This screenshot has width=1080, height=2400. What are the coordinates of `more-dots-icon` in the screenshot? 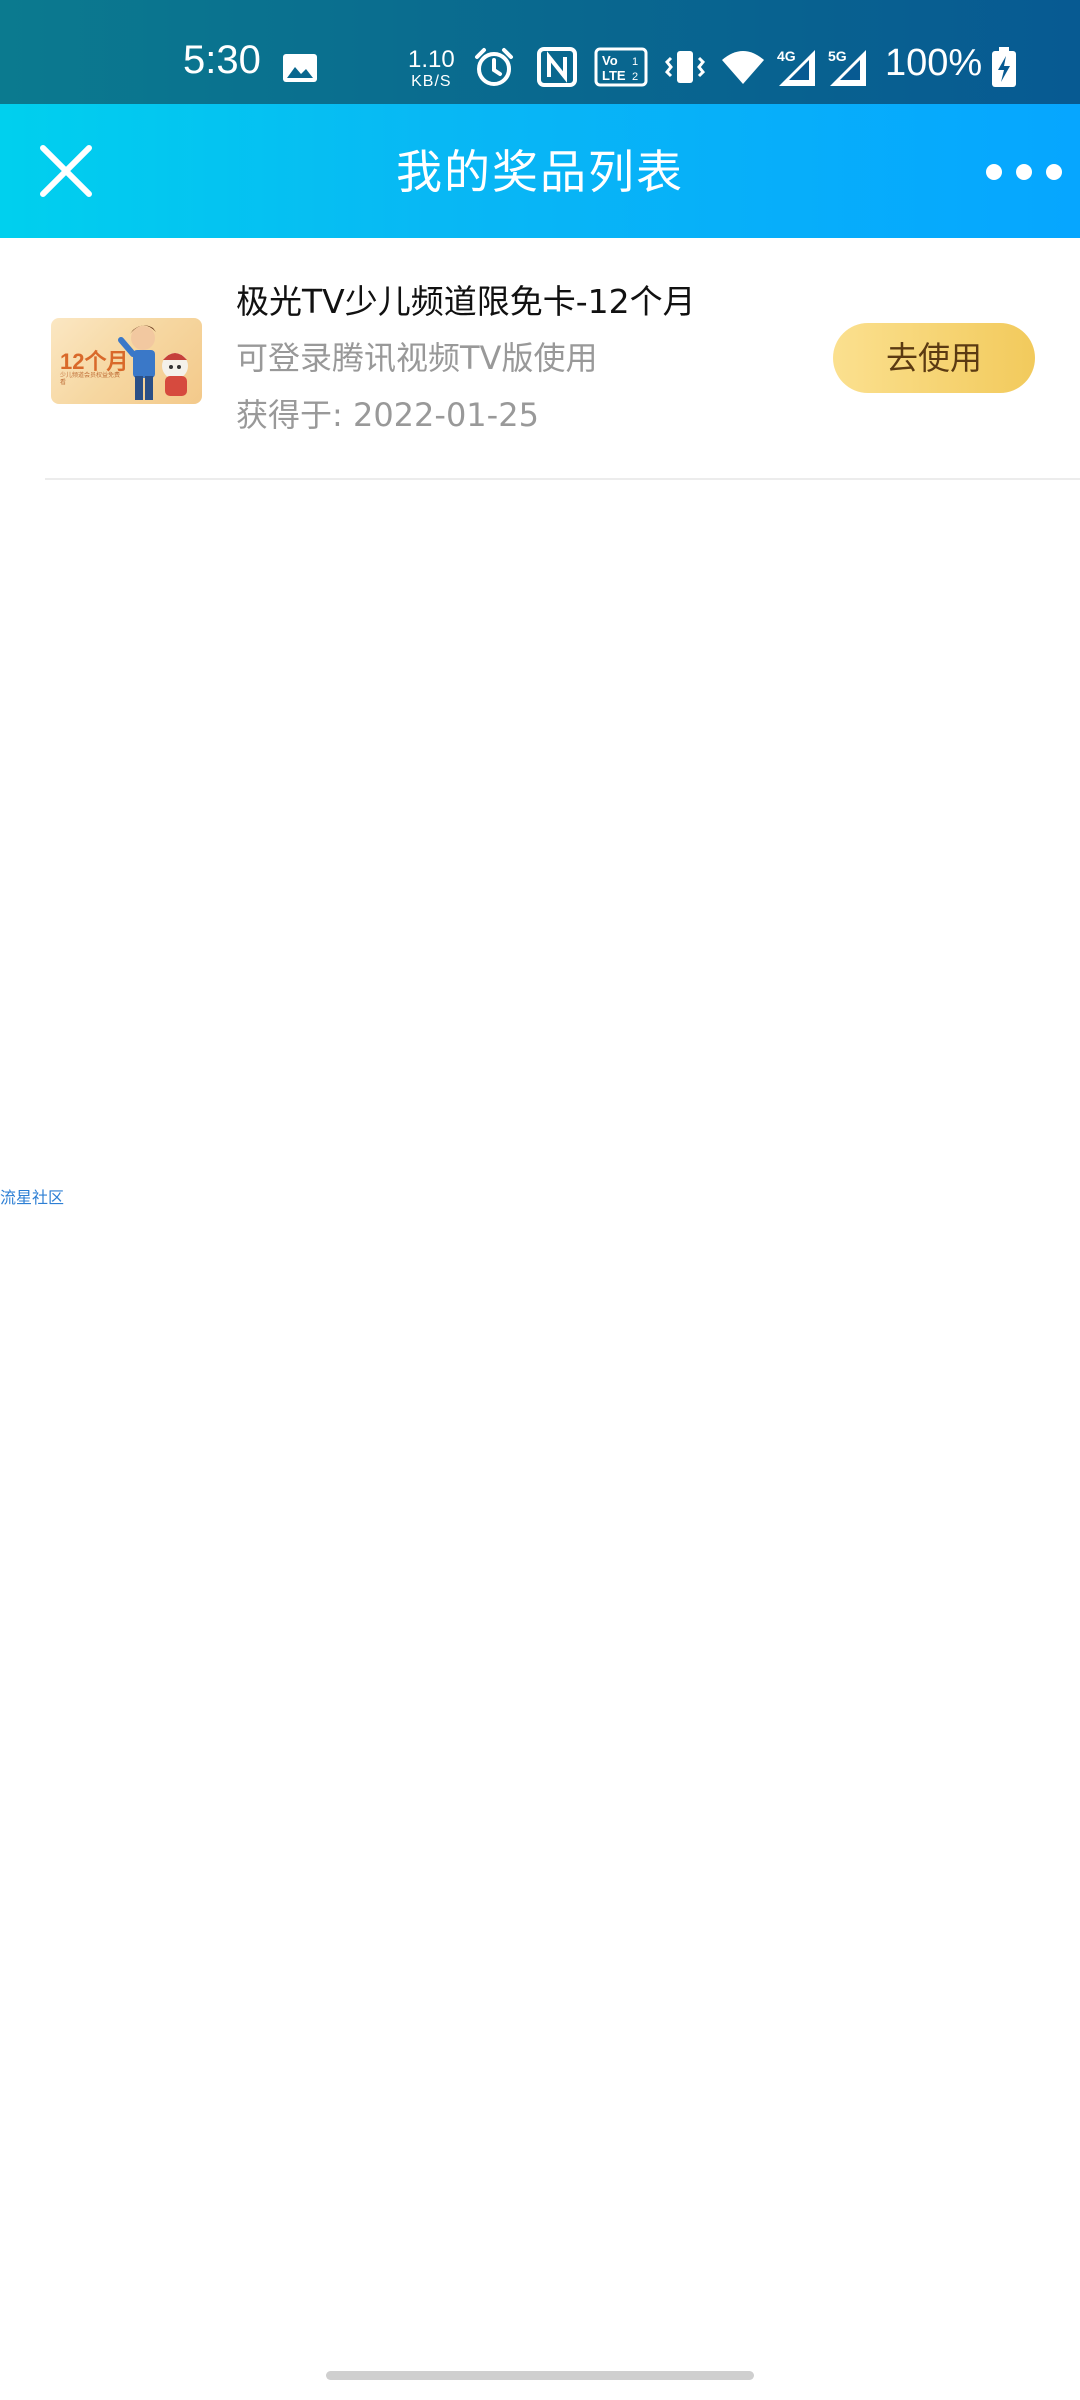 It's located at (1024, 172).